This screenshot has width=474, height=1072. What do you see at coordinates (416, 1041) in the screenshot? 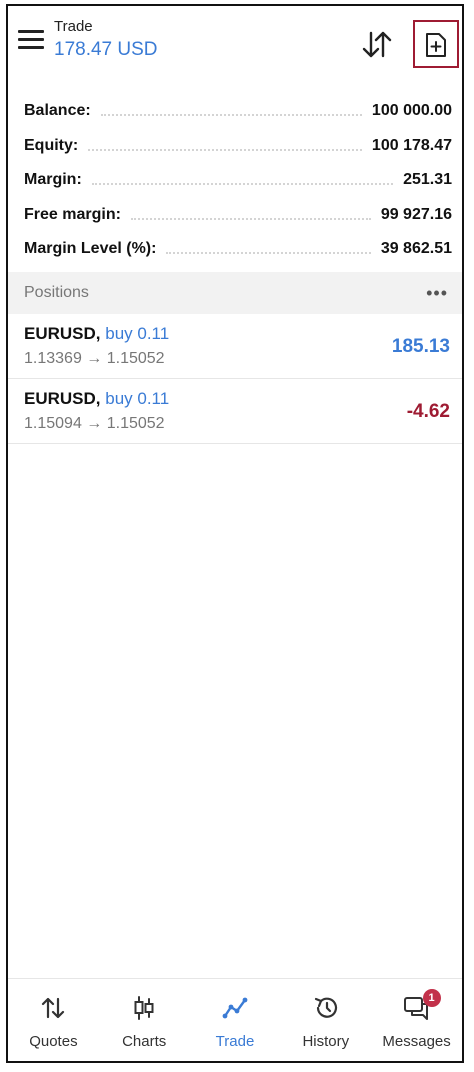
I see `nav-label: Messages` at bounding box center [416, 1041].